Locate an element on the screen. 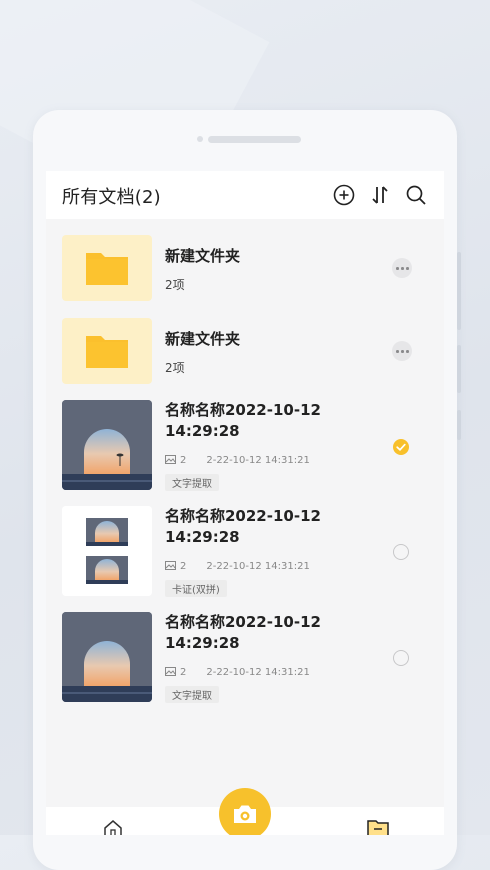  camera-icon is located at coordinates (245, 814).